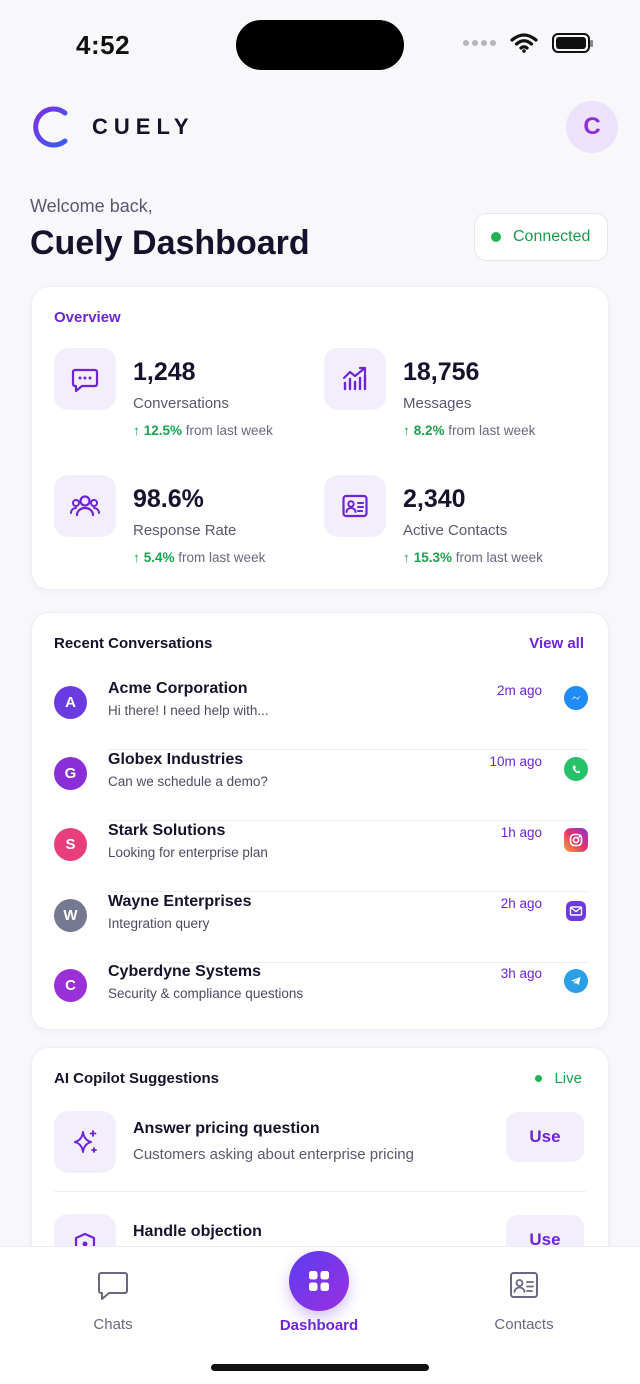 This screenshot has width=640, height=1384. Describe the element at coordinates (203, 430) in the screenshot. I see `stat-delta: ↑ 12.5% from last week` at that location.